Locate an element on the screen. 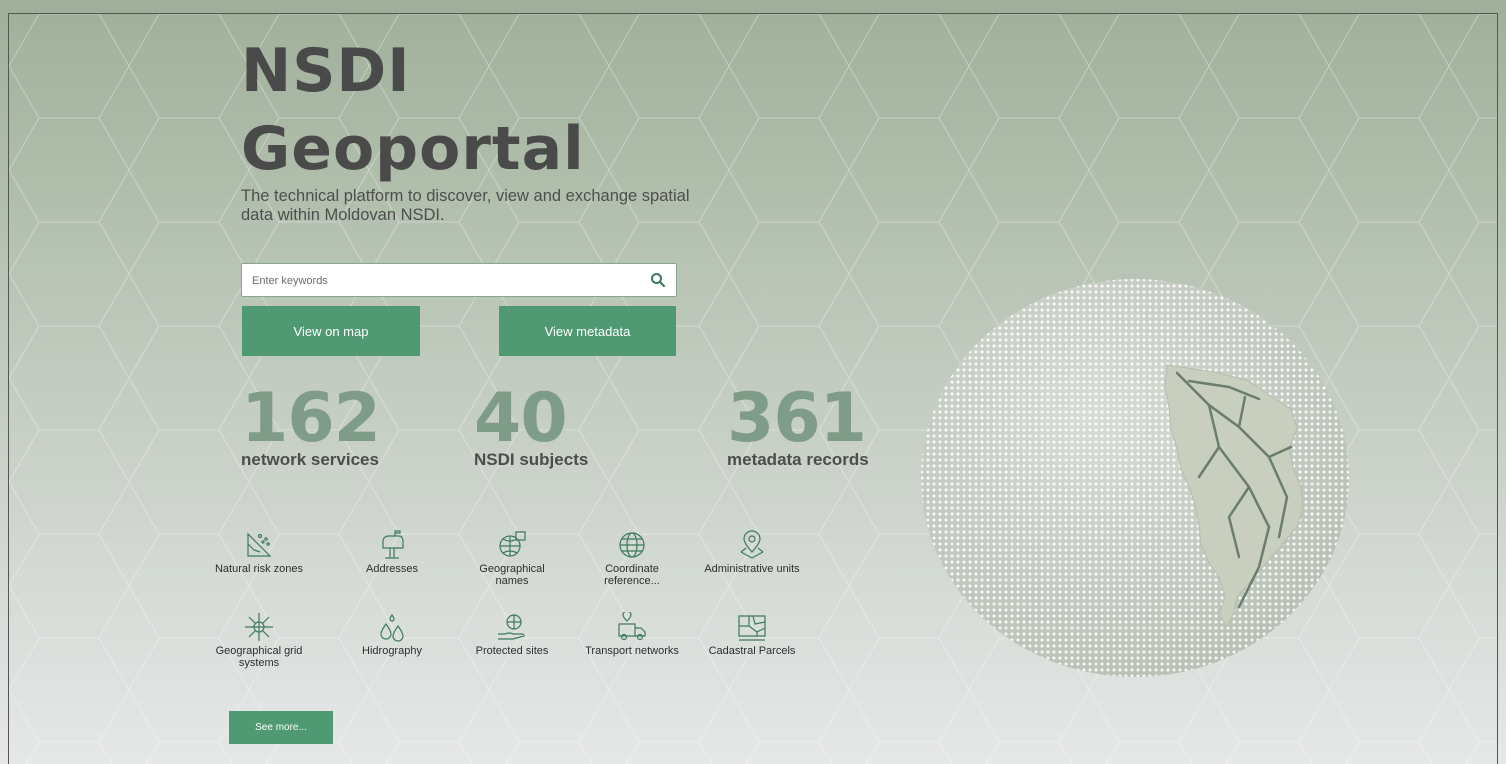  view-on-map-button: View on map is located at coordinates (331, 331).